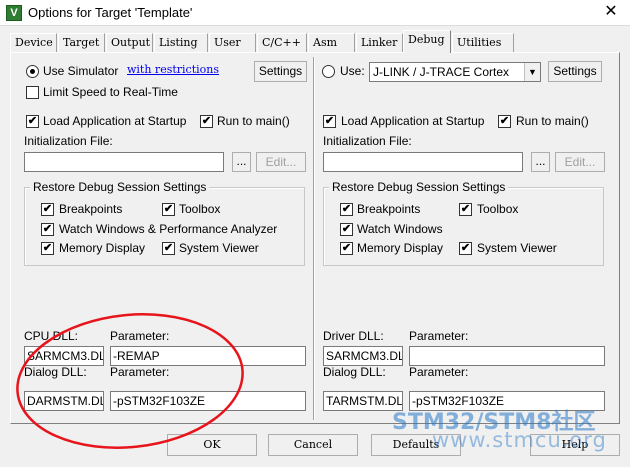 The width and height of the screenshot is (630, 467). Describe the element at coordinates (379, 42) in the screenshot. I see `tab-linker: Linker` at that location.